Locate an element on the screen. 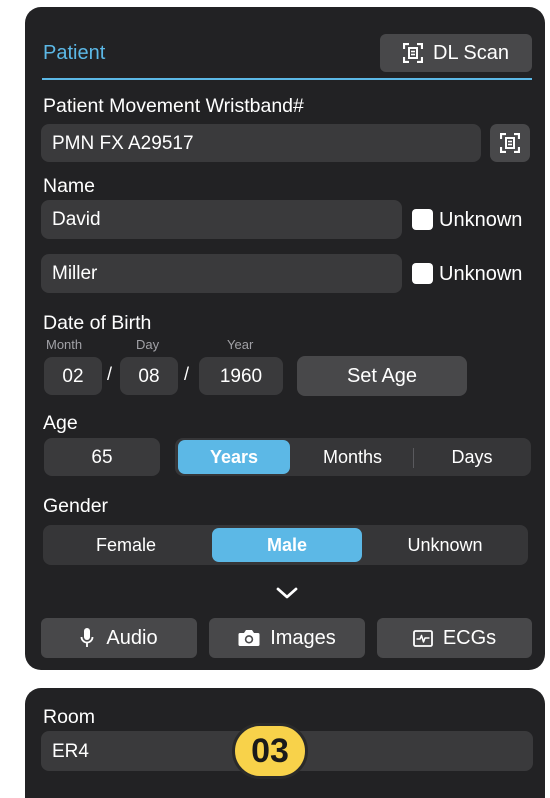 The height and width of the screenshot is (798, 550). dl-scan-label: DL Scan is located at coordinates (471, 52).